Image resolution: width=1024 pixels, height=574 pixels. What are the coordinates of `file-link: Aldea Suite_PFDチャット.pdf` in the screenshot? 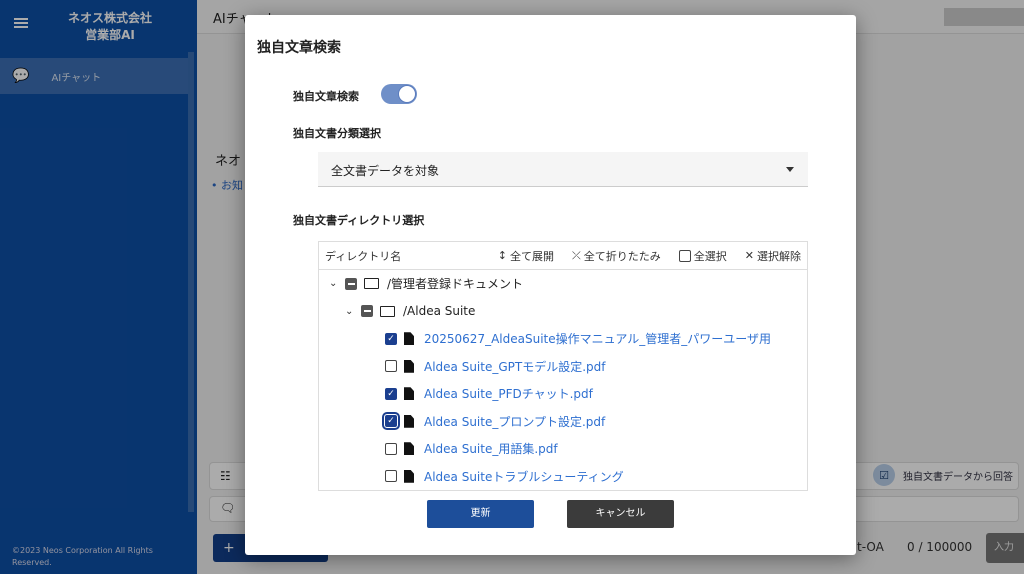 It's located at (508, 393).